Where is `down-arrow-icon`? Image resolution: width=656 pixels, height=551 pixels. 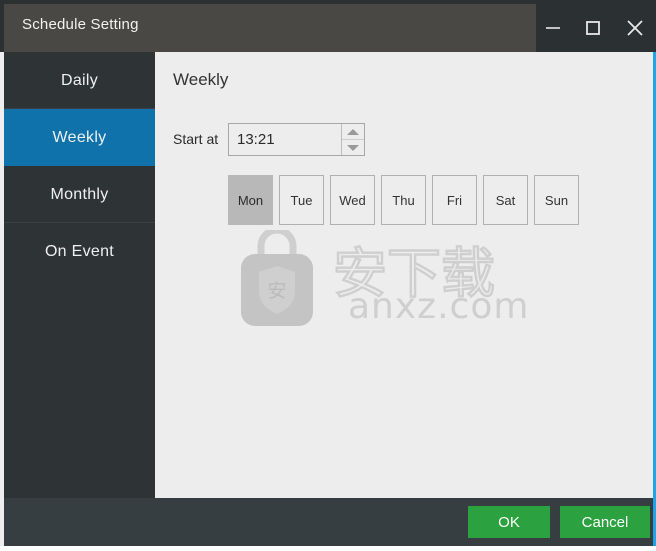 down-arrow-icon is located at coordinates (353, 147).